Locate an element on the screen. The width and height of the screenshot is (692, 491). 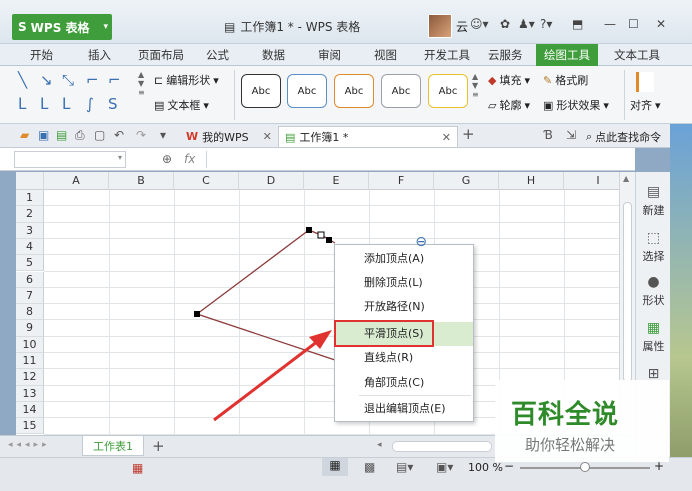
my-wps-tab: W 我的WPS ✕ is located at coordinates (229, 136).